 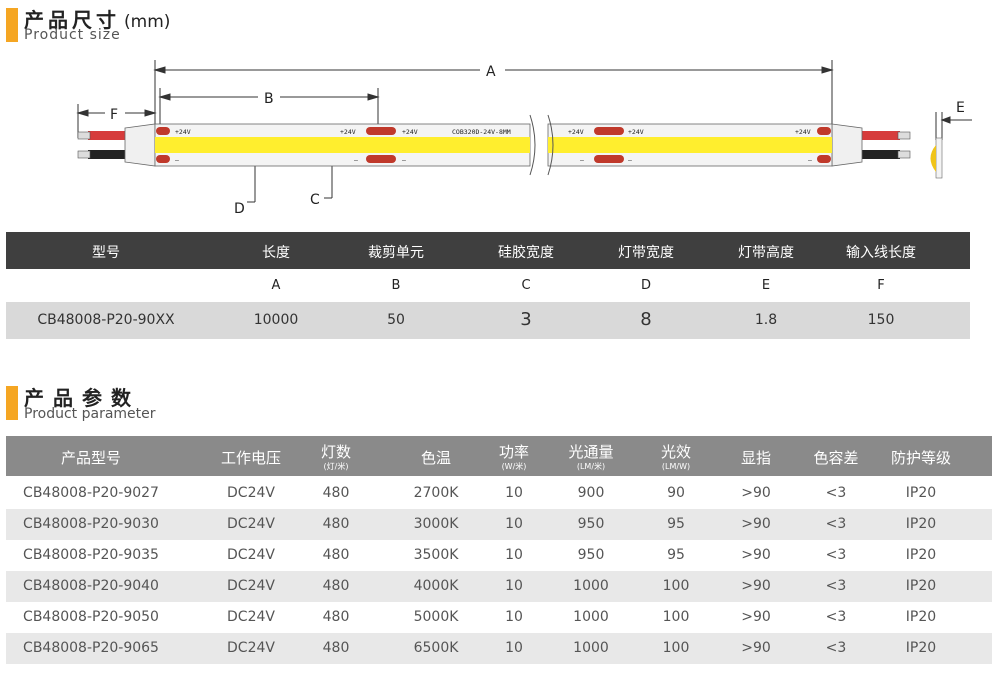 I want to click on dim-label-b: B, so click(x=269, y=99).